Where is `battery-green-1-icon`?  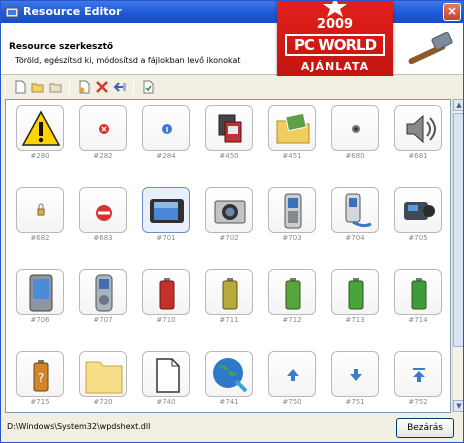
battery-green-1-icon is located at coordinates (293, 294).